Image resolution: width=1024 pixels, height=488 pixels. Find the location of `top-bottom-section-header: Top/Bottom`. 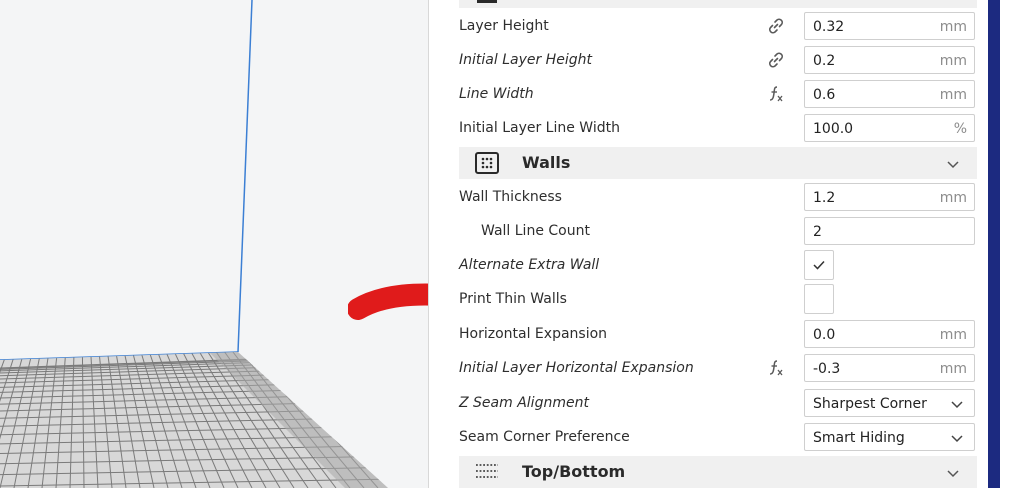

top-bottom-section-header: Top/Bottom is located at coordinates (718, 472).